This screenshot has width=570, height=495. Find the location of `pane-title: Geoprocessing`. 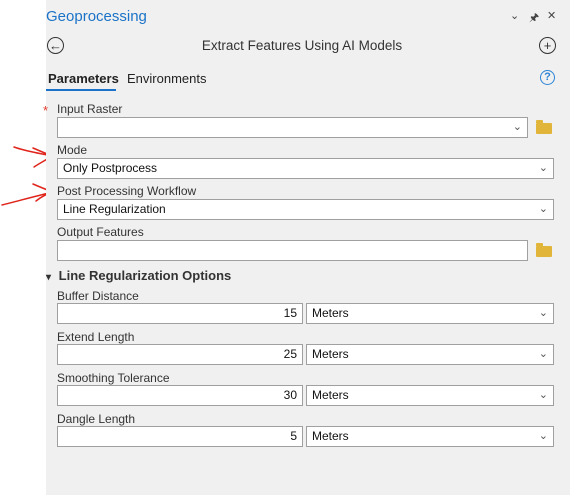

pane-title: Geoprocessing is located at coordinates (96, 16).